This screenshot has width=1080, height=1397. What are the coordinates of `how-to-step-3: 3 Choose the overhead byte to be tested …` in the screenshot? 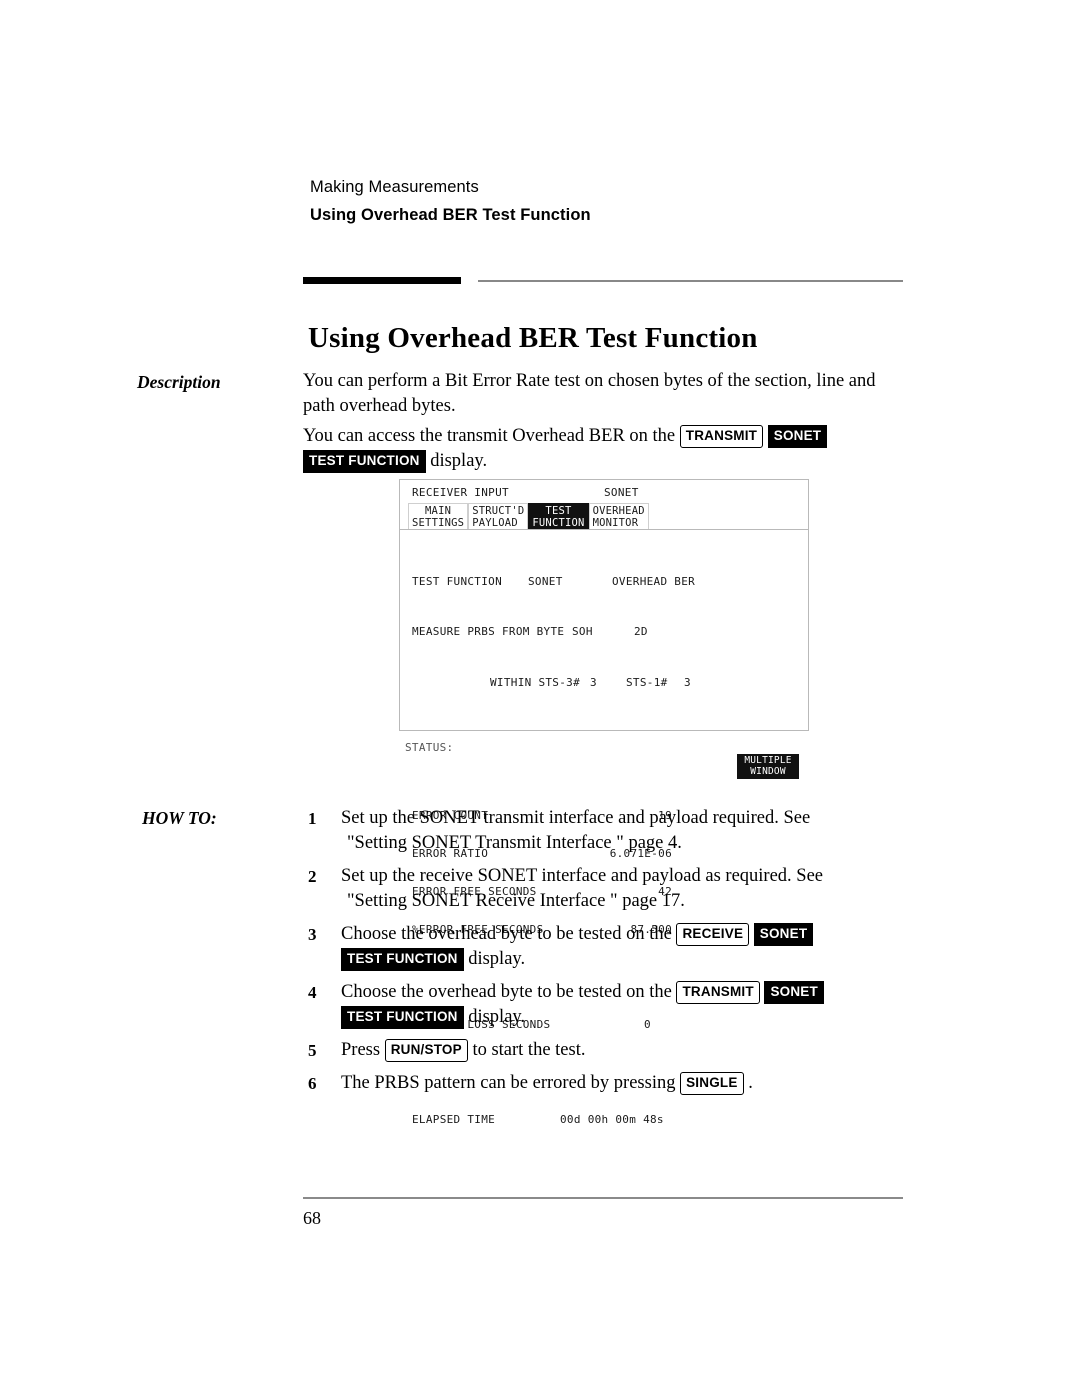 It's located at (608, 947).